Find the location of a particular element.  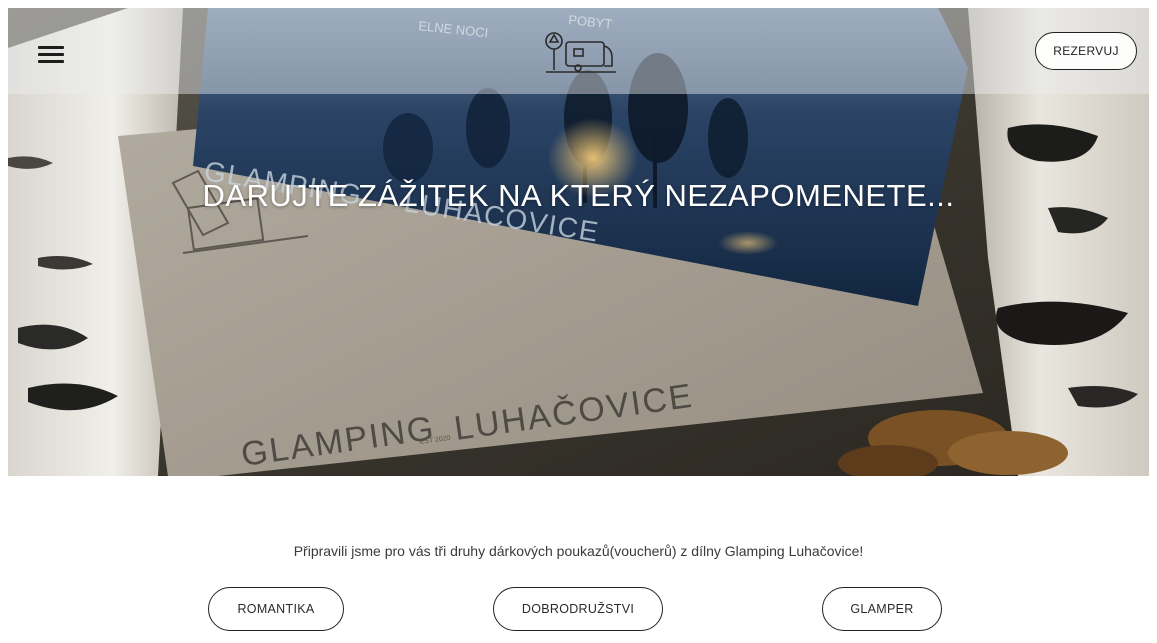

voucher-glamper-button: GLAMPER is located at coordinates (882, 609).